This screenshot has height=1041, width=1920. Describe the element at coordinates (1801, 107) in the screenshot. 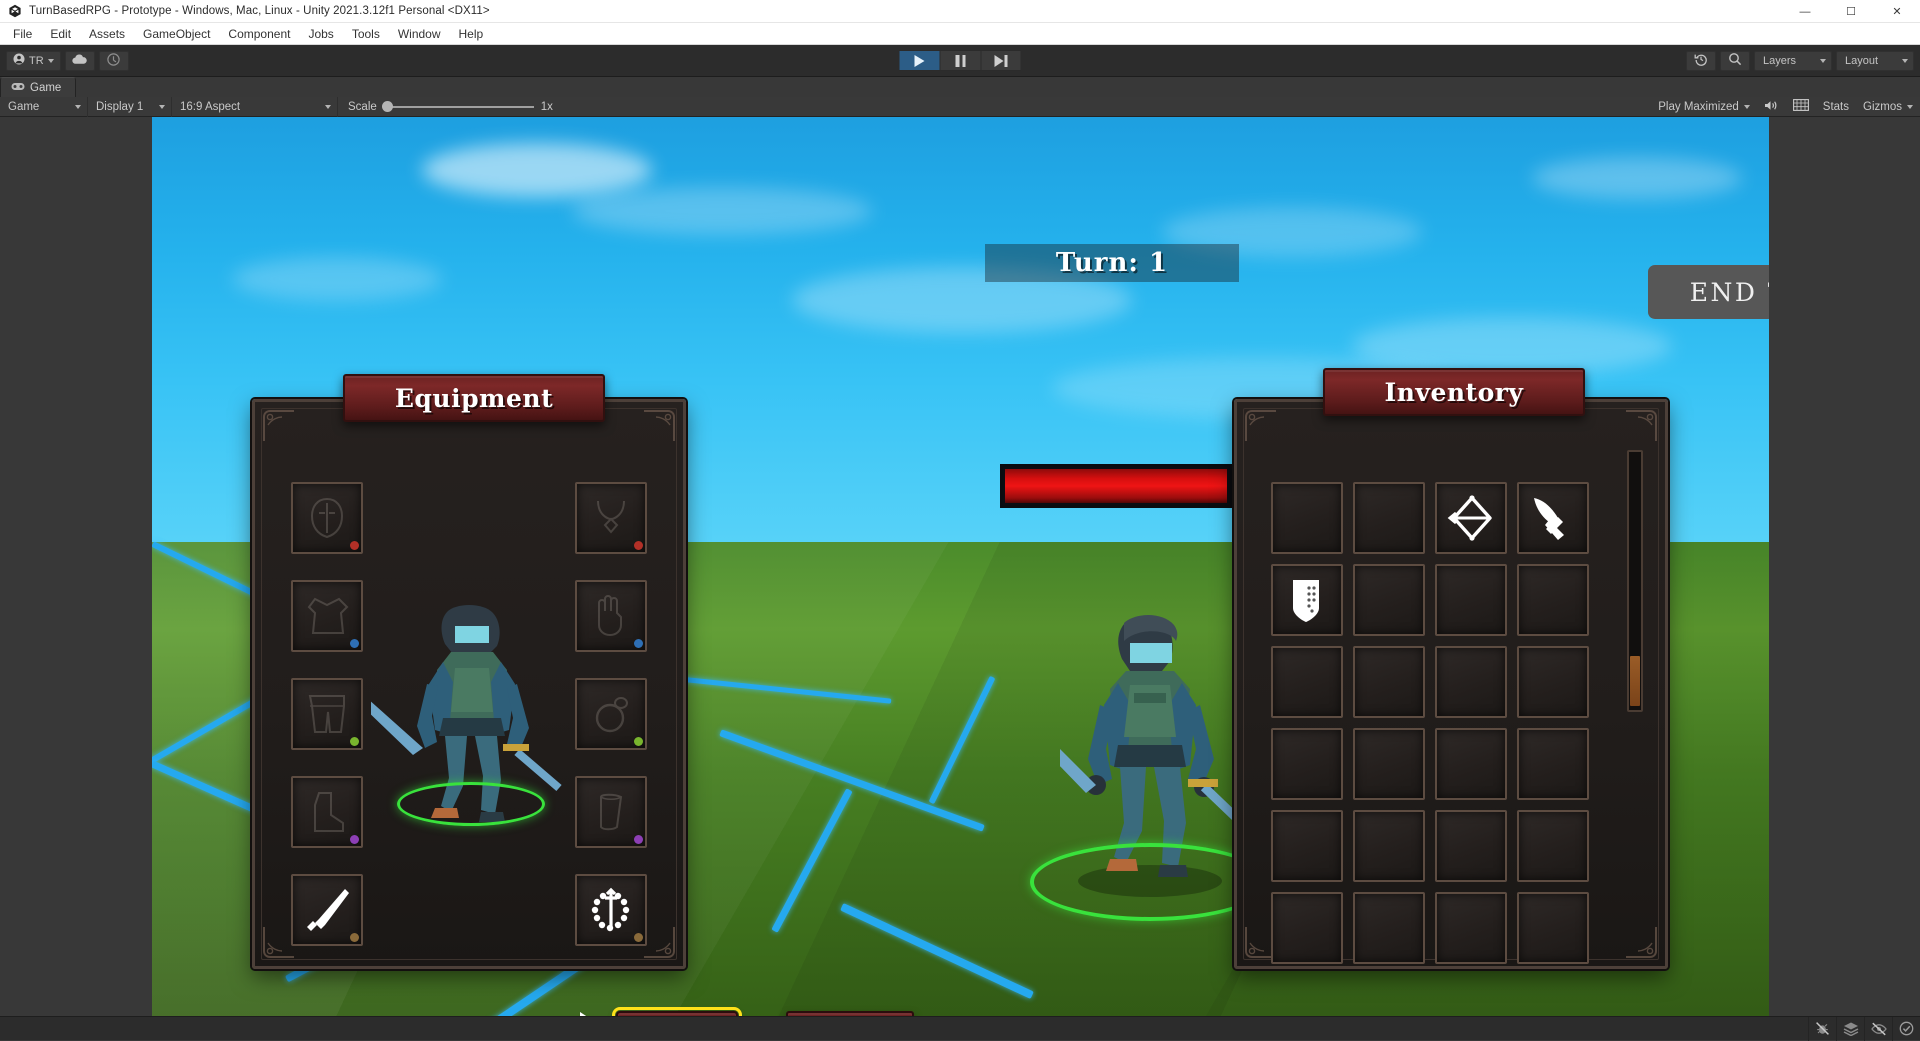

I see `stats-grid-button` at that location.